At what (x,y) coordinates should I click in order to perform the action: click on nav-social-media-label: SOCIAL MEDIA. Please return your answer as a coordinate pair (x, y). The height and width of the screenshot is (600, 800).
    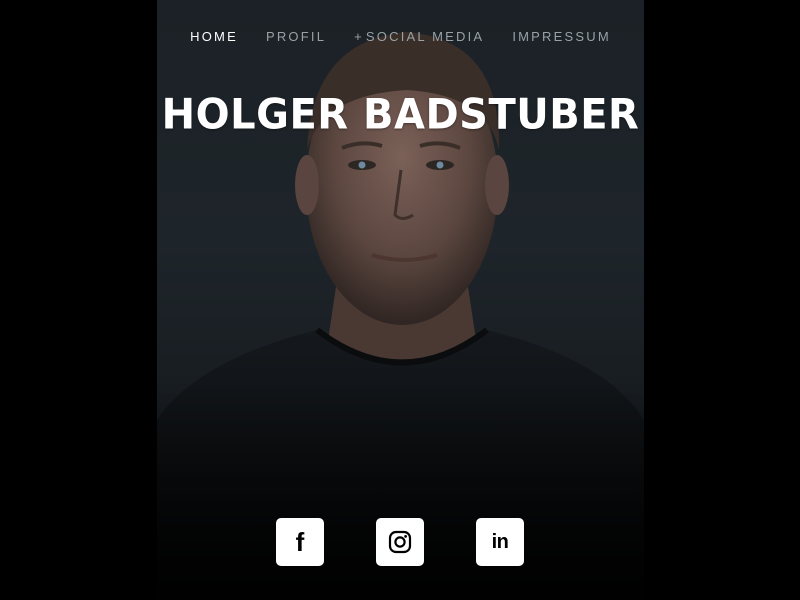
    Looking at the image, I should click on (425, 36).